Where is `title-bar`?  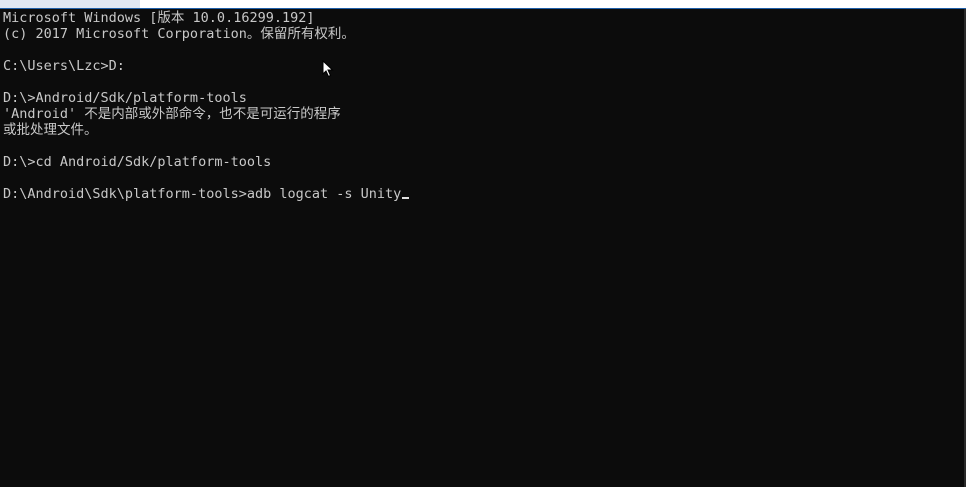
title-bar is located at coordinates (483, 4).